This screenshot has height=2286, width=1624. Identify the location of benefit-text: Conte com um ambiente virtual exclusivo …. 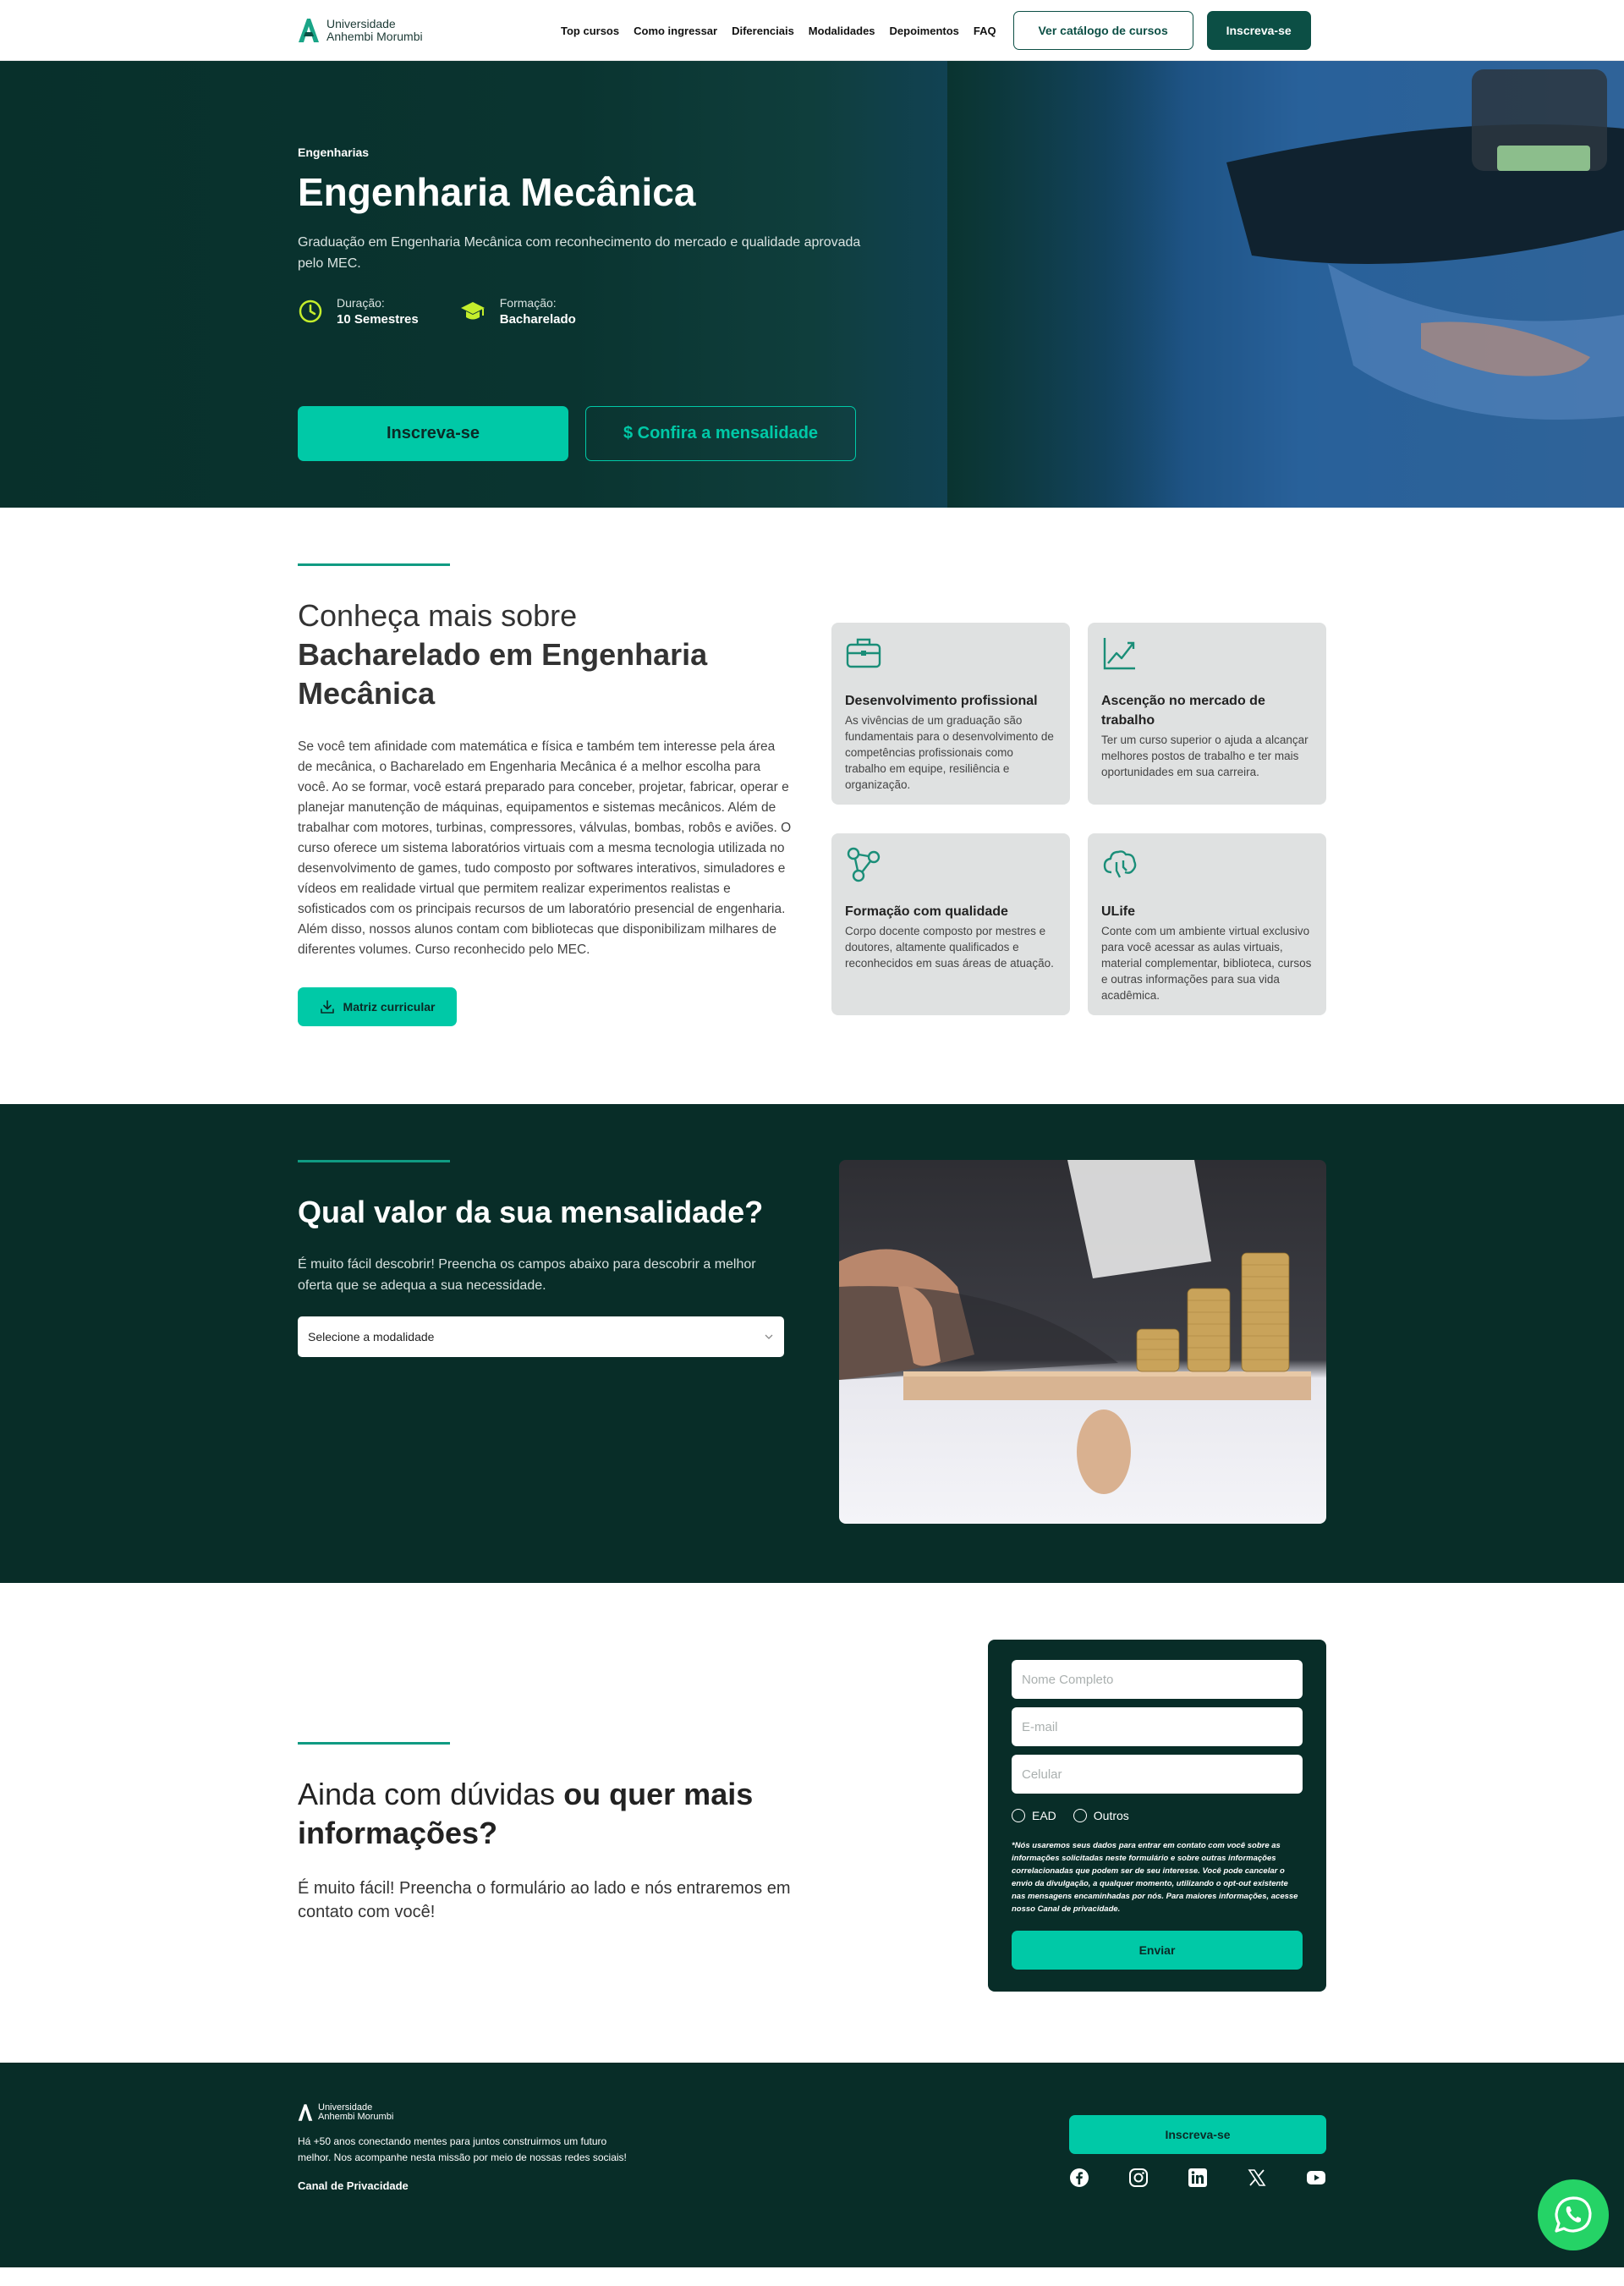
(1207, 963).